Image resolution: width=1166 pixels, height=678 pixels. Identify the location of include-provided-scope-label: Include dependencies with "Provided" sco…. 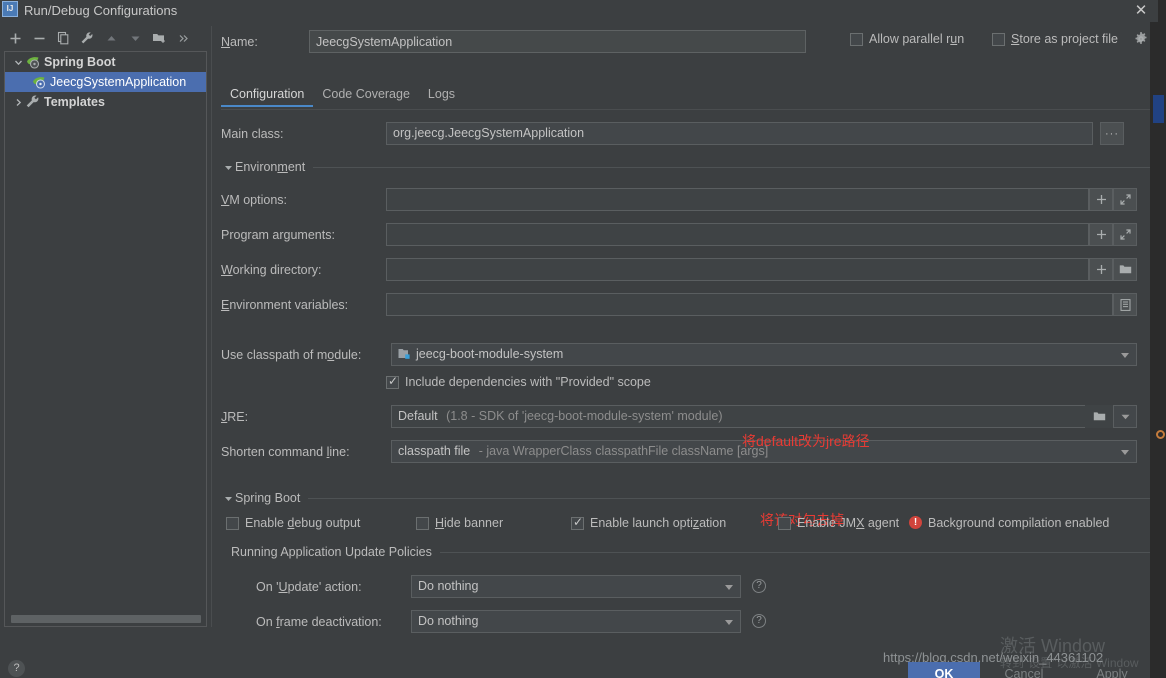
(528, 382).